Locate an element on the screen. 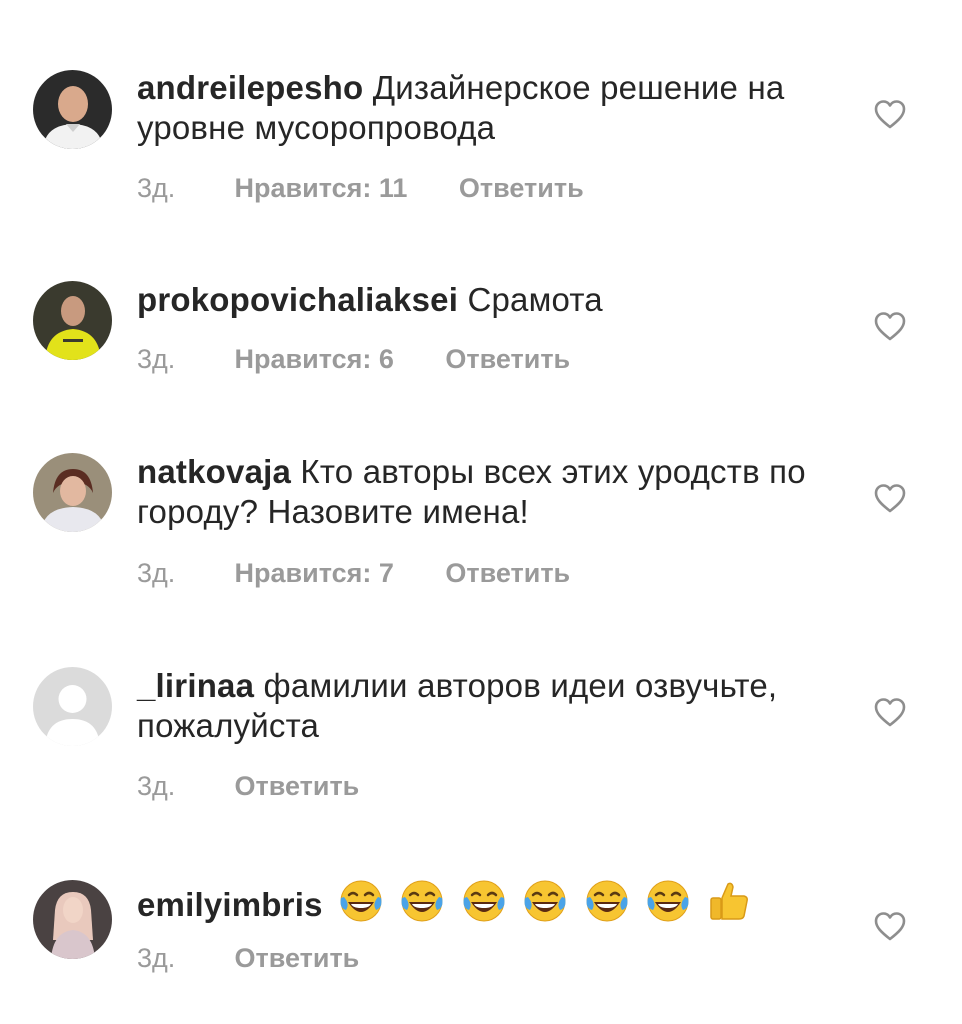  emoji-row is located at coordinates (548, 905).